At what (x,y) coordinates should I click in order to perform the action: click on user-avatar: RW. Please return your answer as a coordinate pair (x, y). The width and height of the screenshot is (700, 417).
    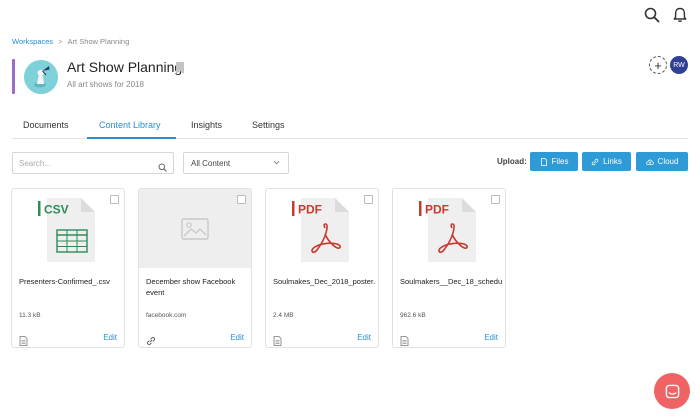
    Looking at the image, I should click on (679, 65).